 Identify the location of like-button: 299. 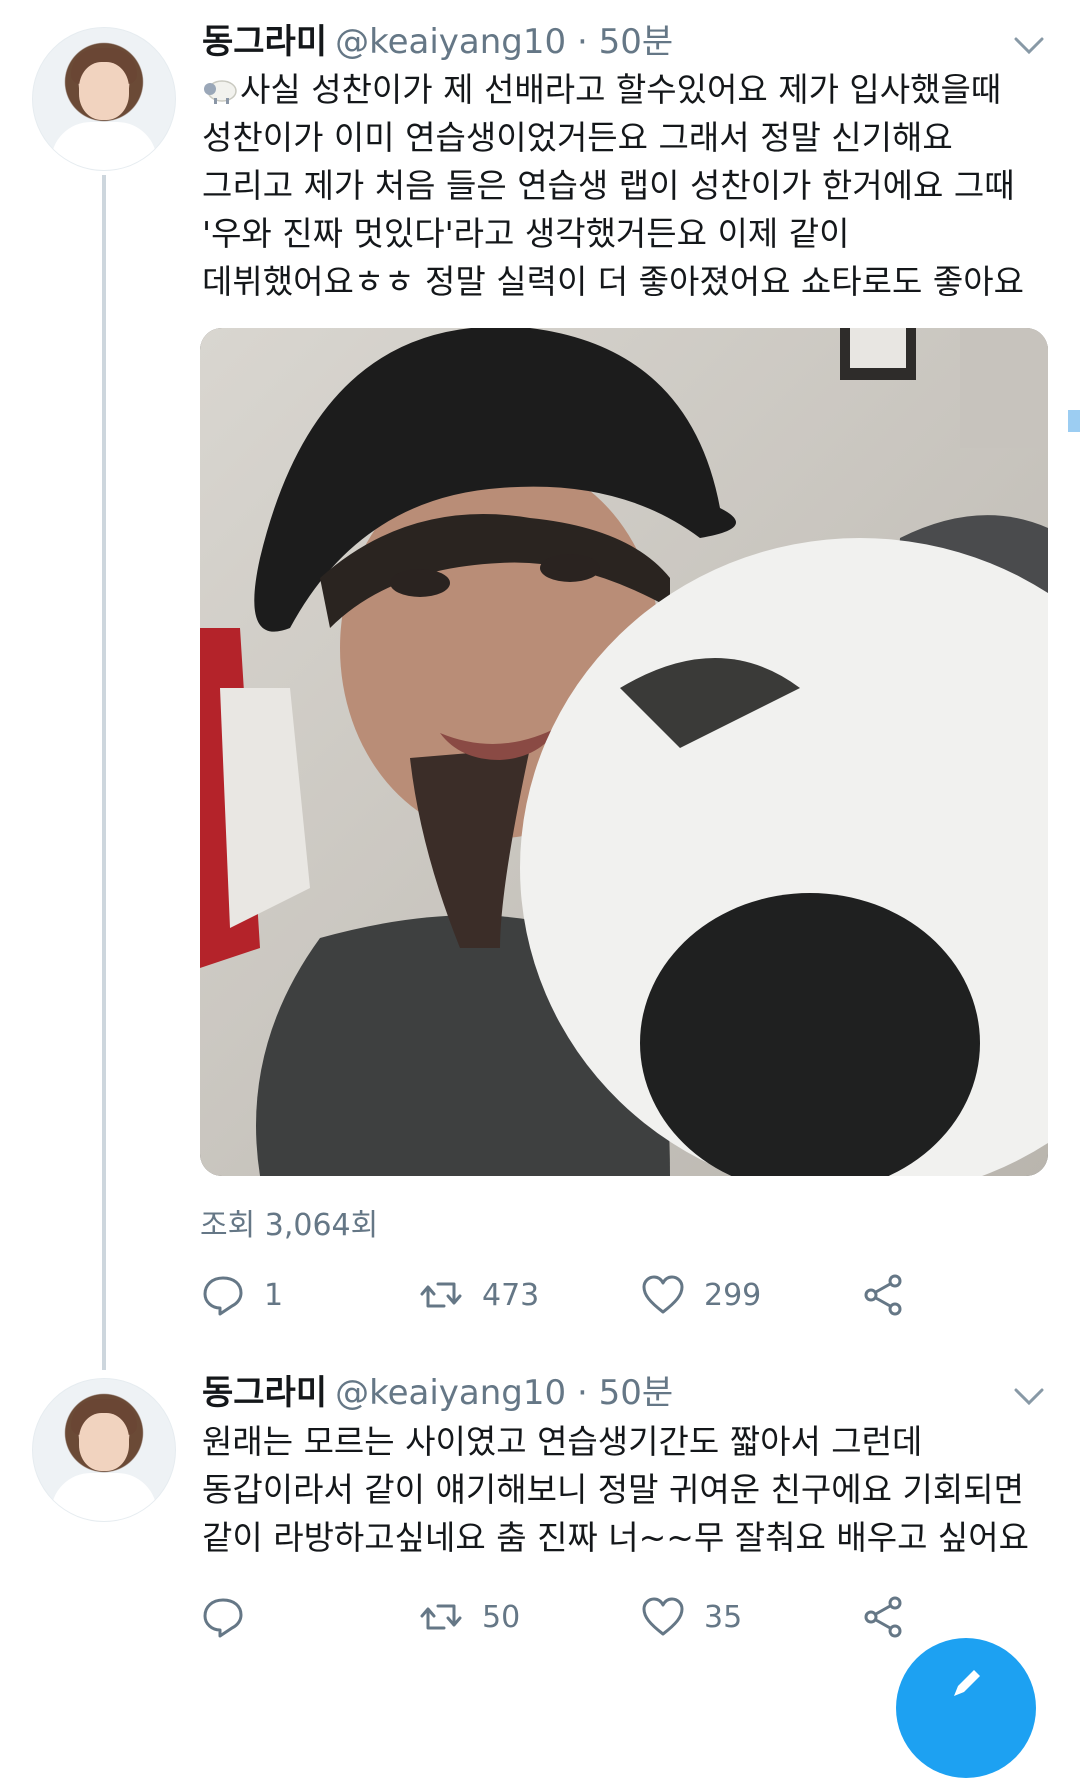
(700, 1295).